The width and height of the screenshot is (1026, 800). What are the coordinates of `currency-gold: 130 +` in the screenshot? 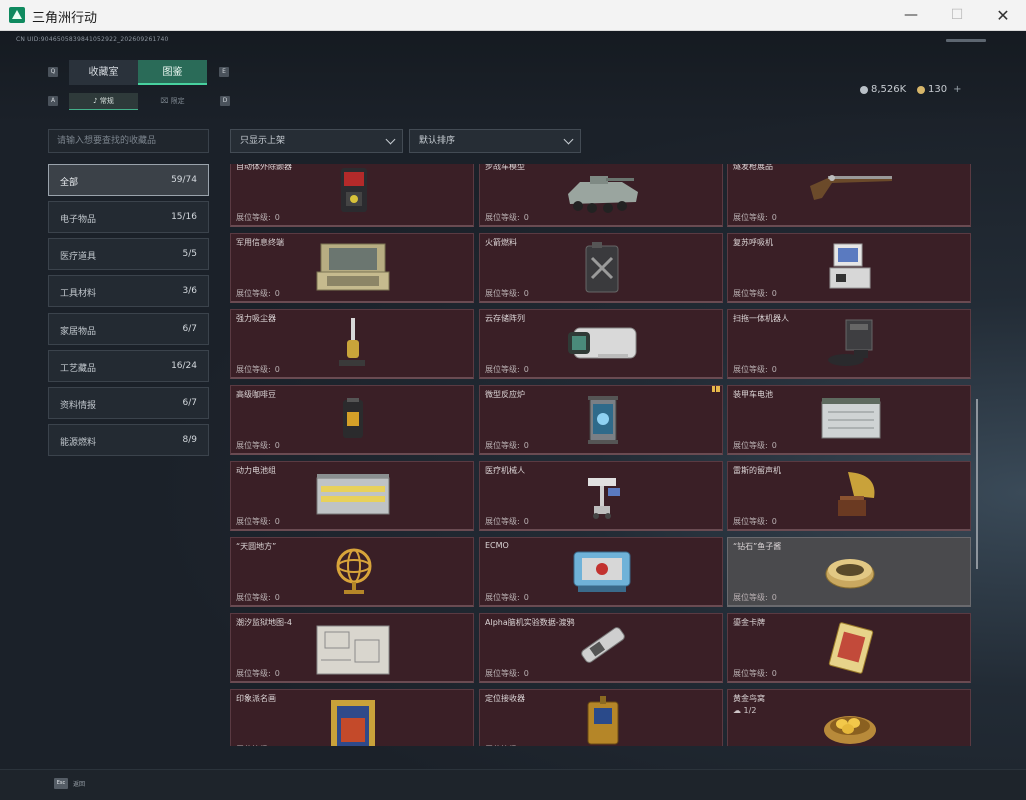 It's located at (939, 89).